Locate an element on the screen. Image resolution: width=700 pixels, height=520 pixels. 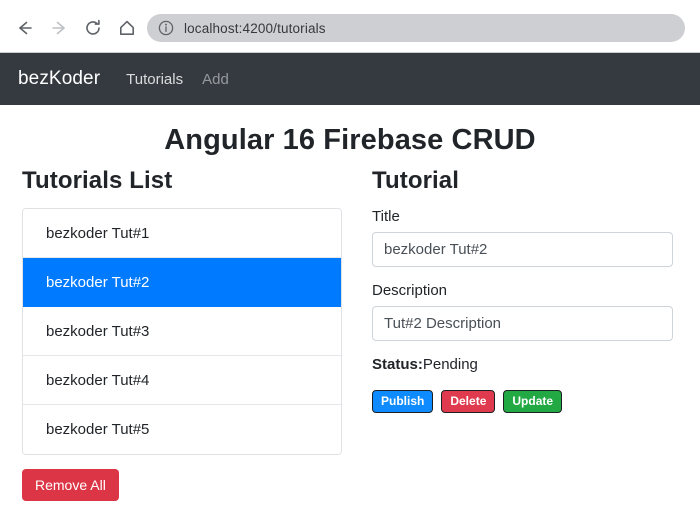
delete-button: Delete is located at coordinates (468, 402).